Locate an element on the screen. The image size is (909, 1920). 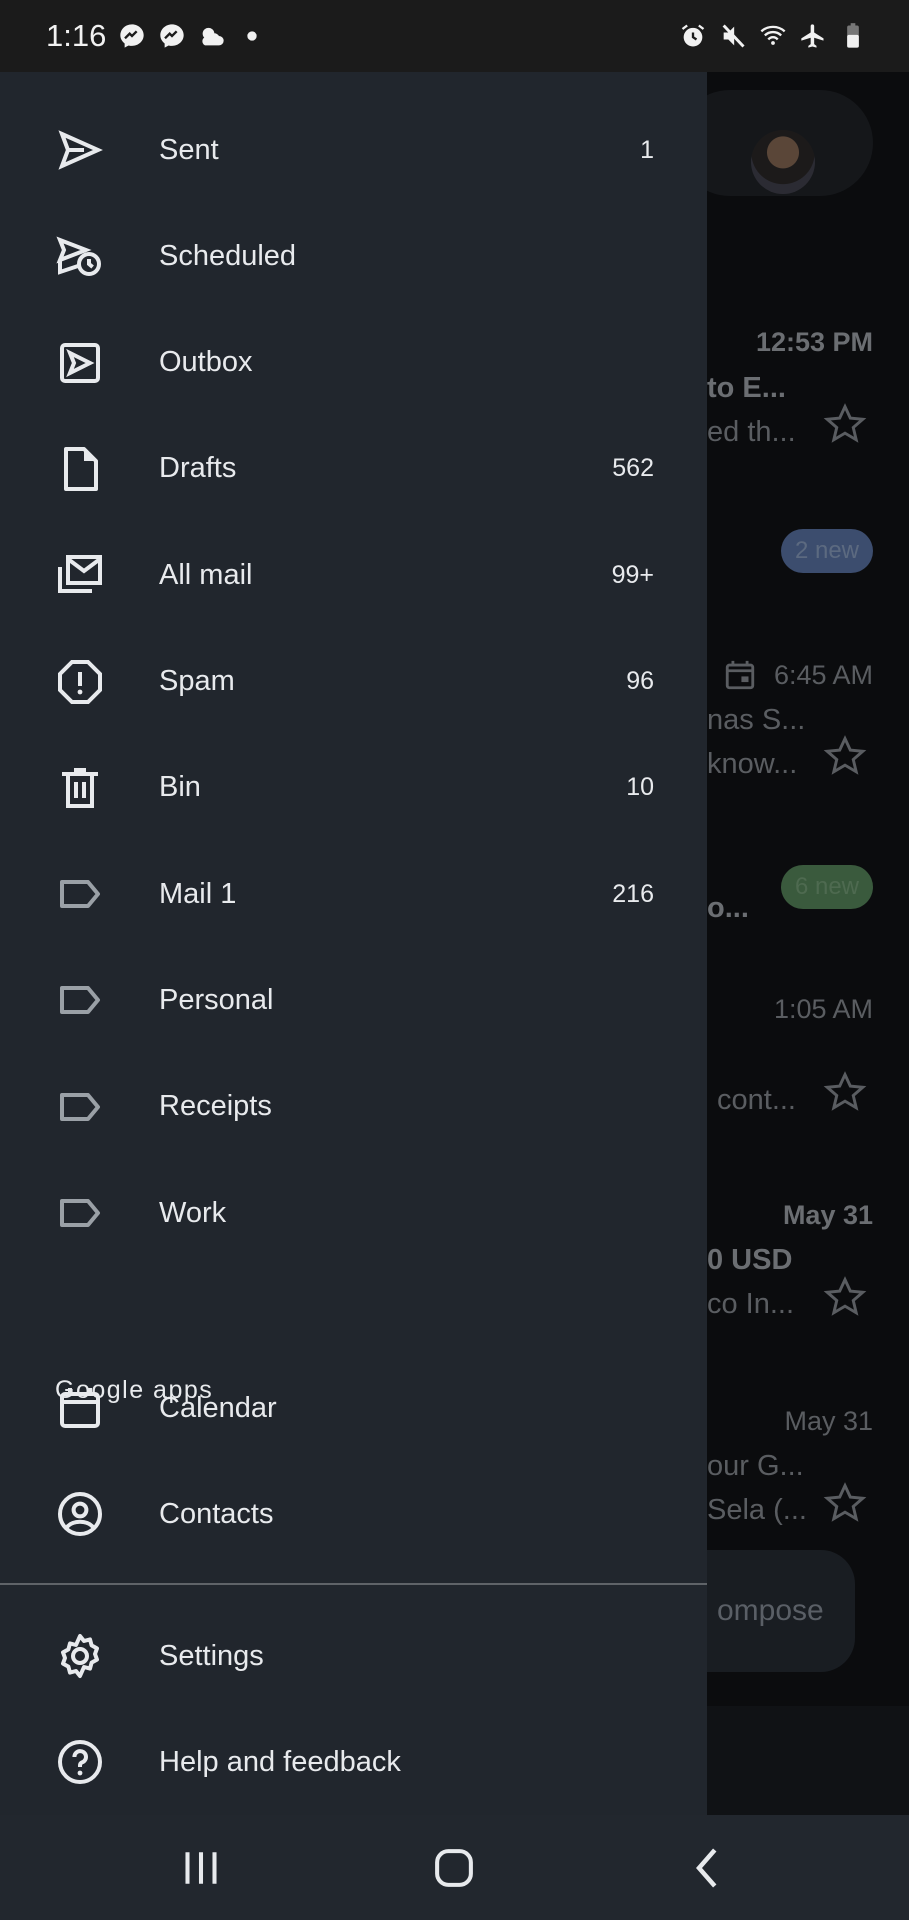
drawer-item-label: Help and feedback is located at coordinates (280, 1761).